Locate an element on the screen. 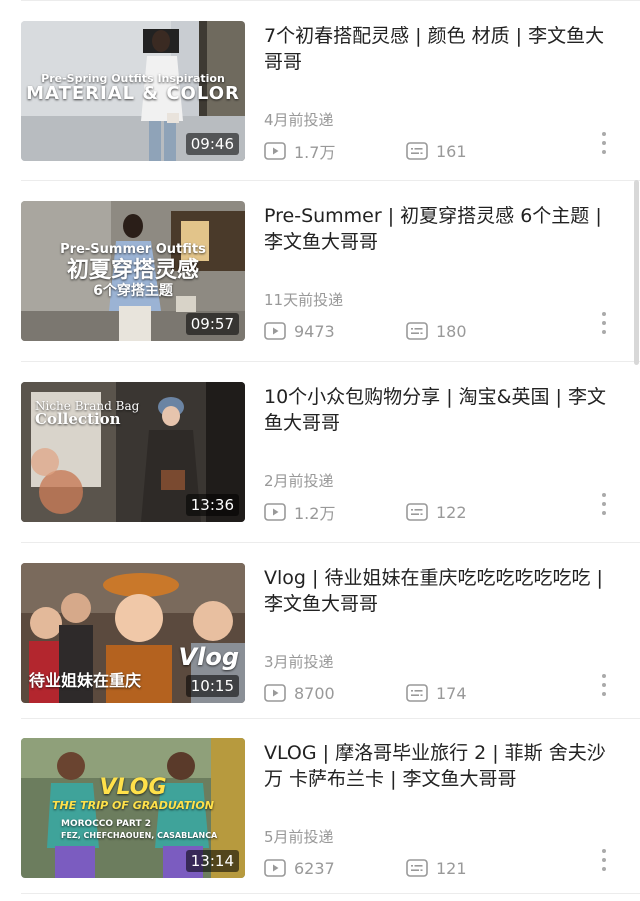 The height and width of the screenshot is (901, 640). video-thumbnail: Pre-Summer Outfits 初夏穿搭灵感 6个穿搭主题 09:57 is located at coordinates (133, 271).